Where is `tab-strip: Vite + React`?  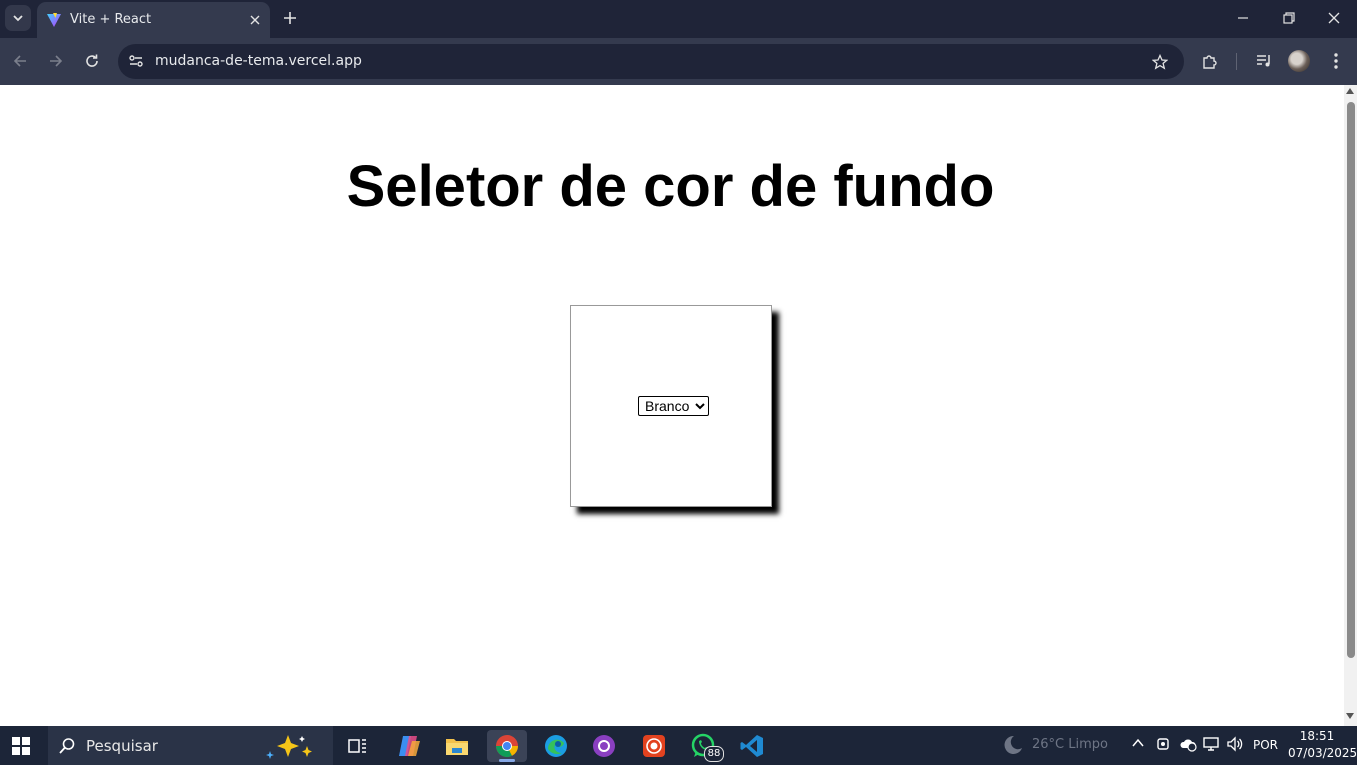 tab-strip: Vite + React is located at coordinates (678, 19).